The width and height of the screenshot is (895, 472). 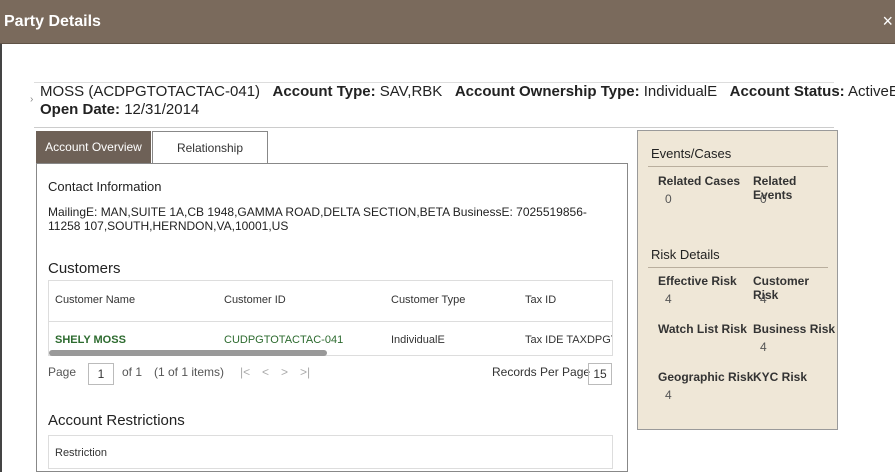 I want to click on tab-account-overview: Account Overview, so click(x=93, y=147).